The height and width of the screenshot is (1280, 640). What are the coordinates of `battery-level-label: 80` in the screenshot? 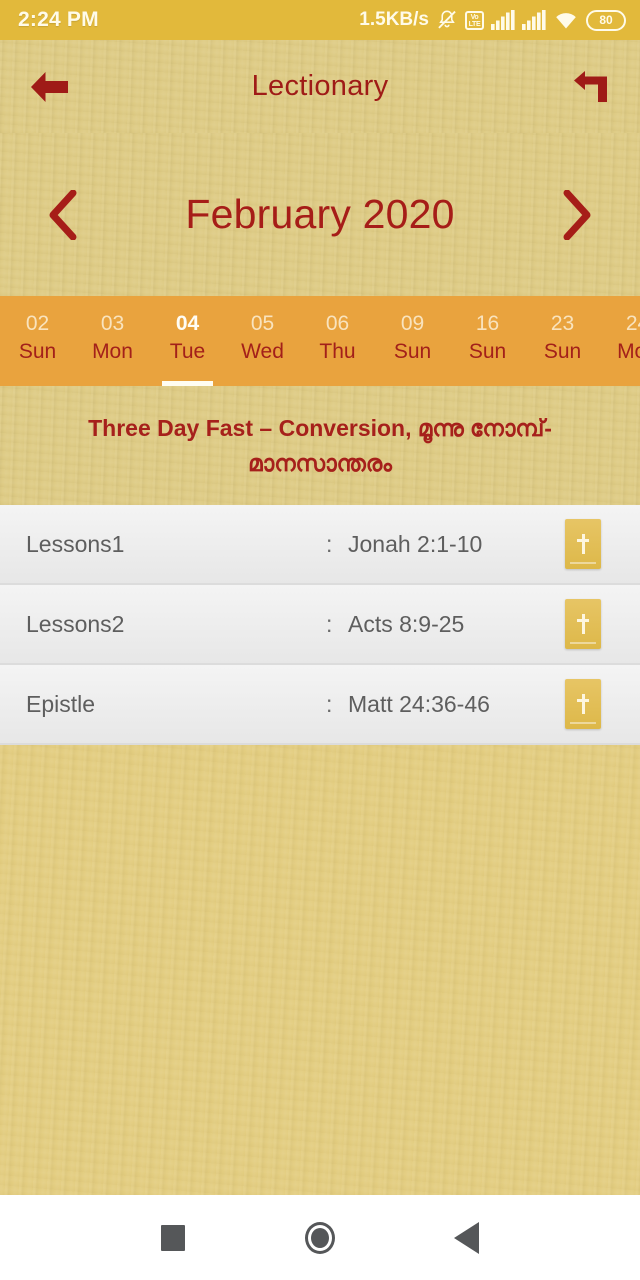 It's located at (606, 19).